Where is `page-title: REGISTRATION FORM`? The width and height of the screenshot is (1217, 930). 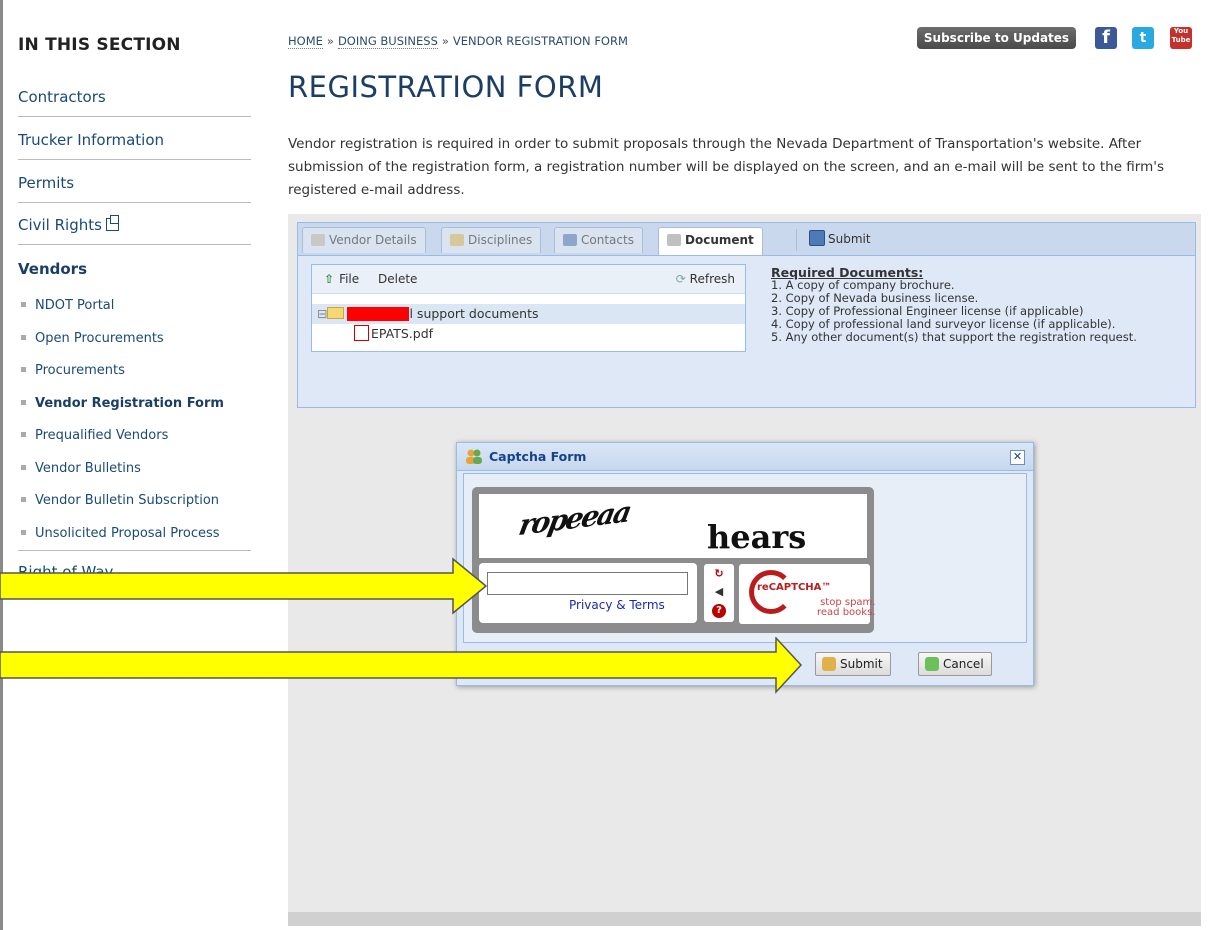 page-title: REGISTRATION FORM is located at coordinates (446, 87).